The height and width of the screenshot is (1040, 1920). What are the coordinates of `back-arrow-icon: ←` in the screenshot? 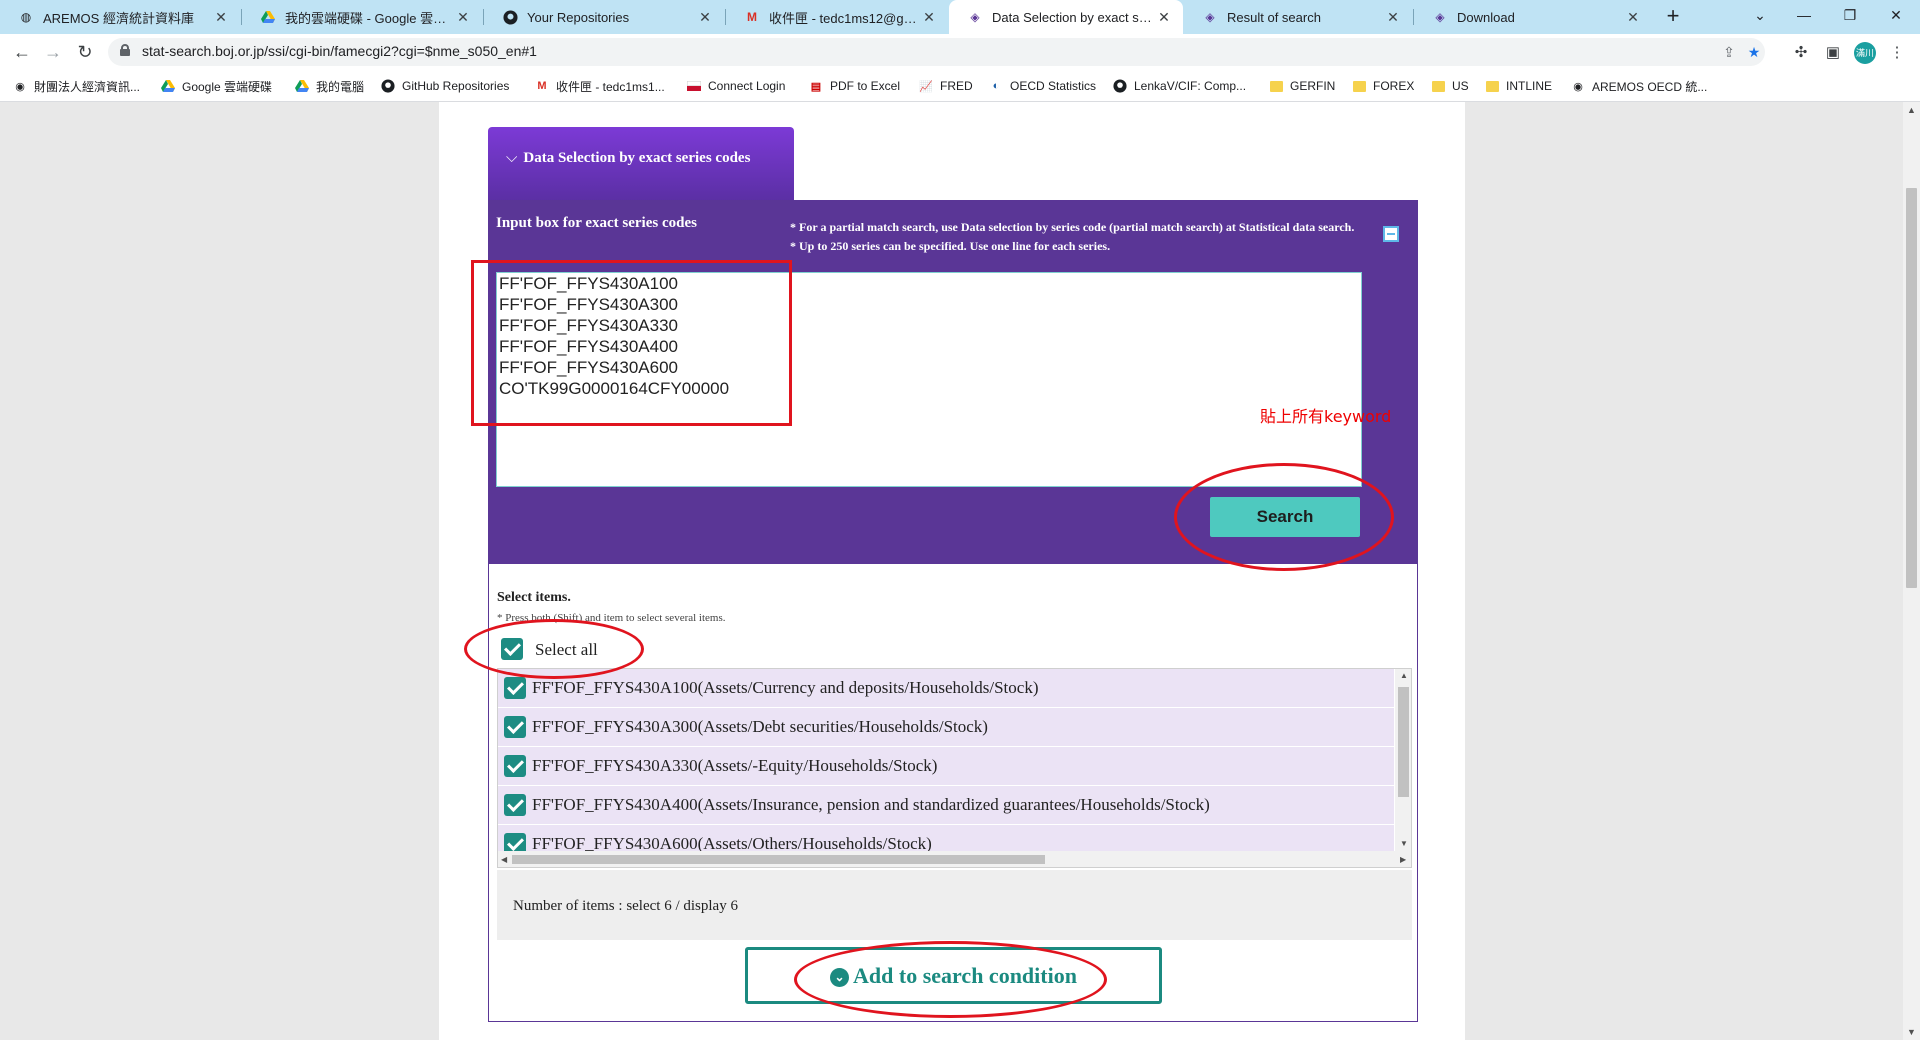 It's located at (22, 52).